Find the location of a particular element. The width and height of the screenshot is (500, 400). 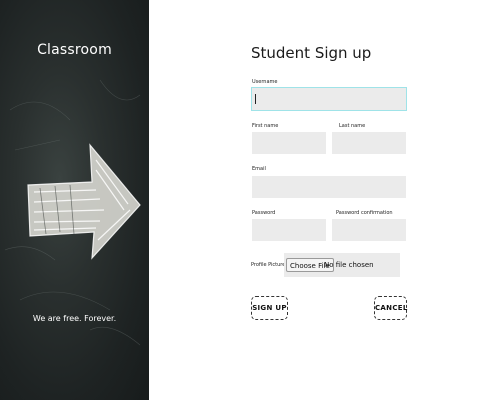

password-confirmation-field is located at coordinates (369, 230).